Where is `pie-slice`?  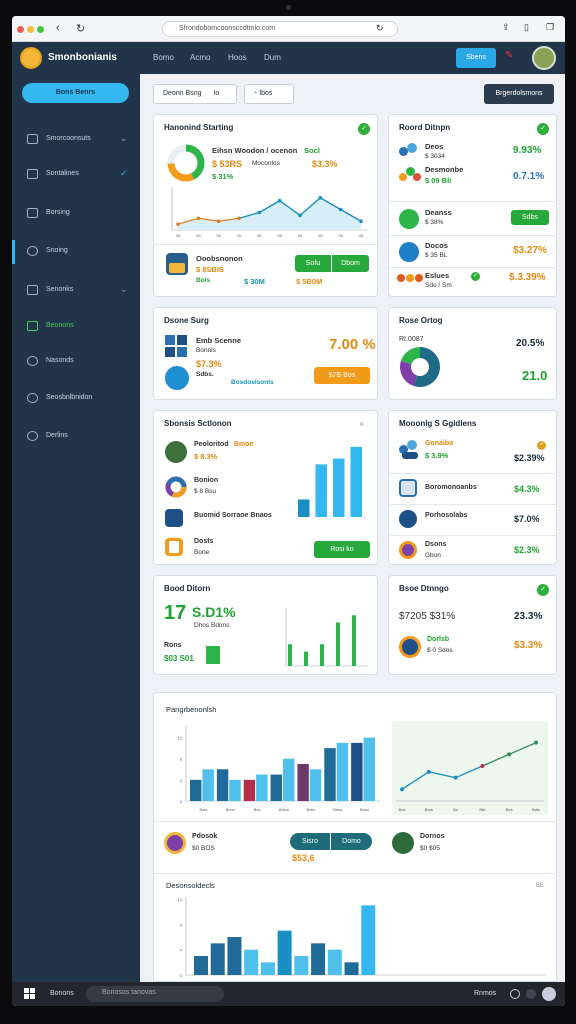 pie-slice is located at coordinates (409, 373).